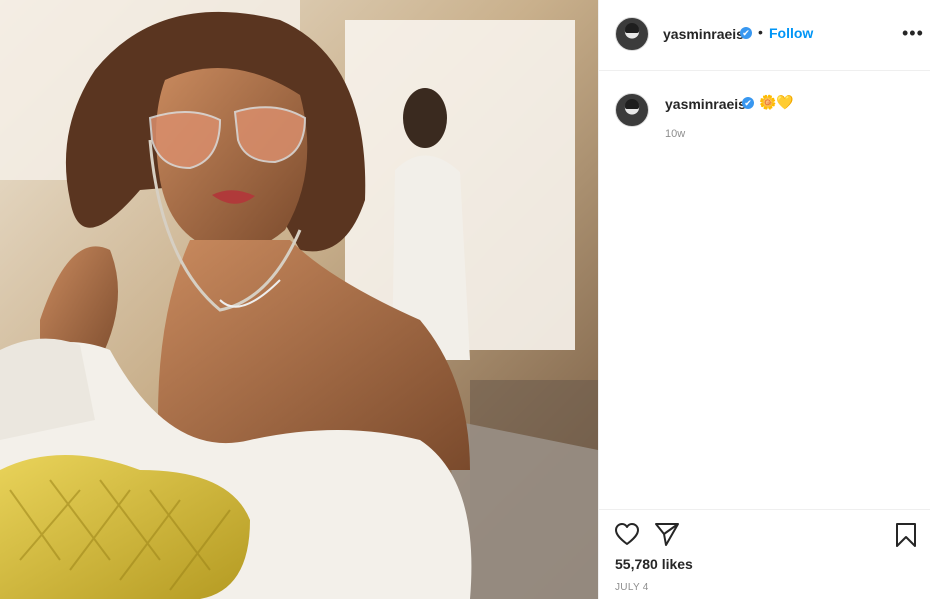 The width and height of the screenshot is (930, 599). Describe the element at coordinates (906, 537) in the screenshot. I see `bookmark-icon` at that location.